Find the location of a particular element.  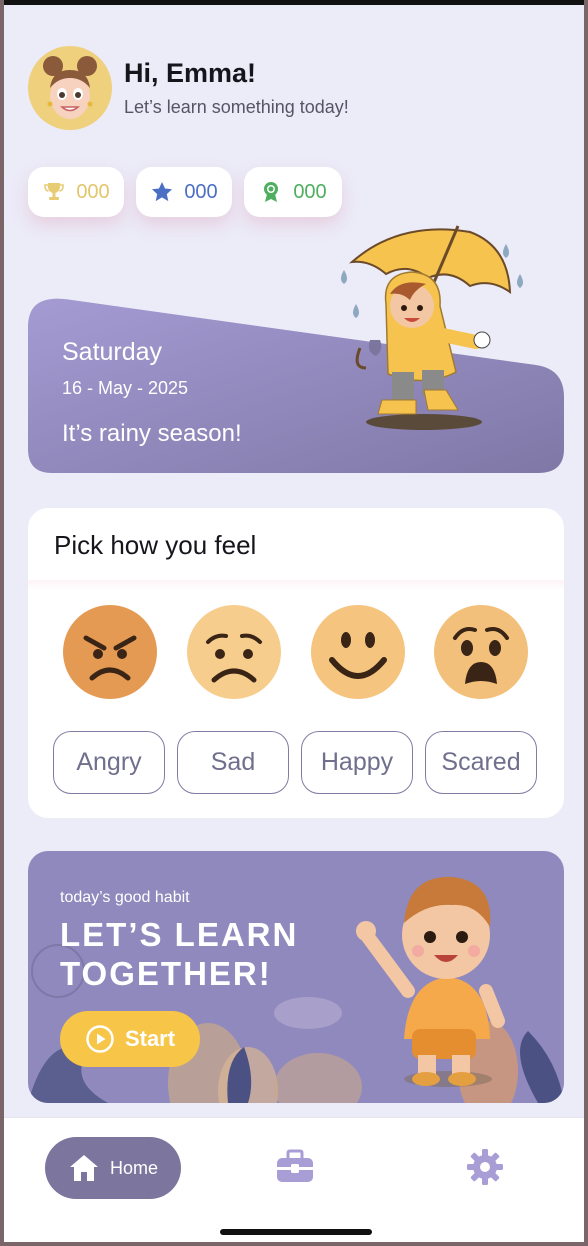

star-count: 000 is located at coordinates (201, 191).